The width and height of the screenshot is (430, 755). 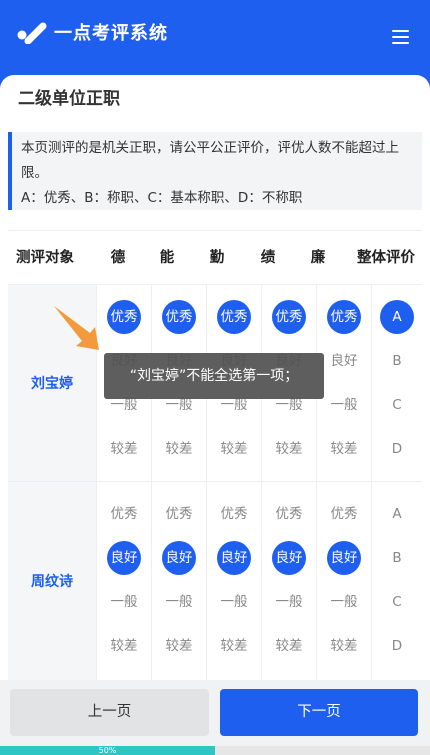 What do you see at coordinates (32, 33) in the screenshot?
I see `check-logo-icon` at bounding box center [32, 33].